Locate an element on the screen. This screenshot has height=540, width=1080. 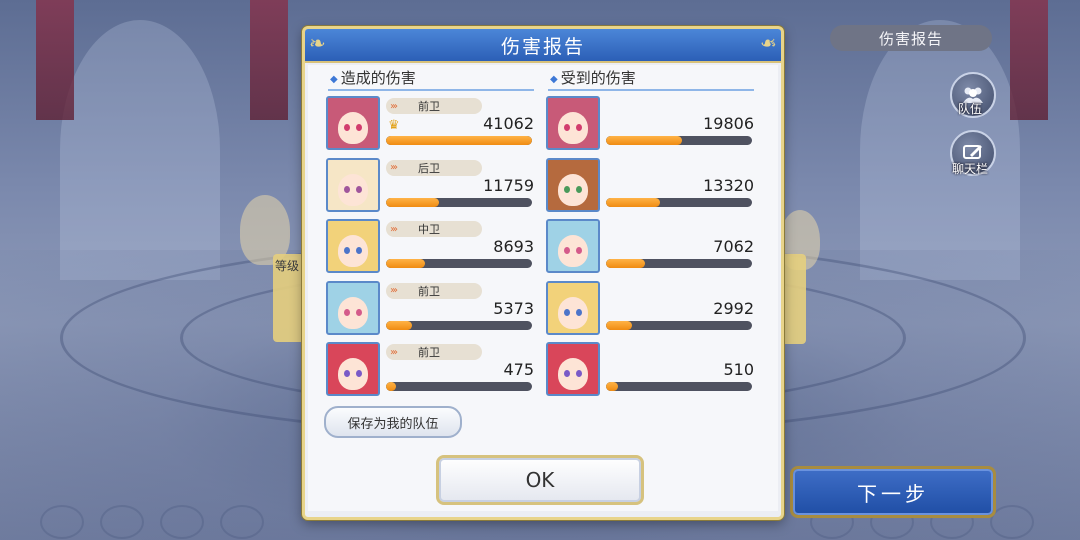
ok-button: OK is located at coordinates (540, 480).